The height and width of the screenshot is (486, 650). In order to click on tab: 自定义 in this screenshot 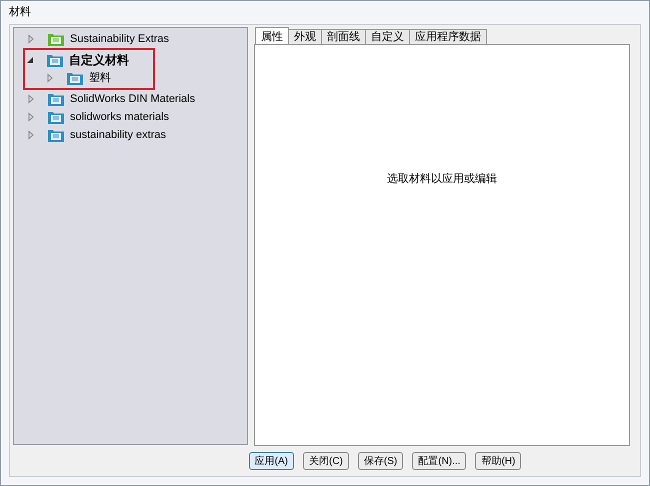, I will do `click(387, 36)`.